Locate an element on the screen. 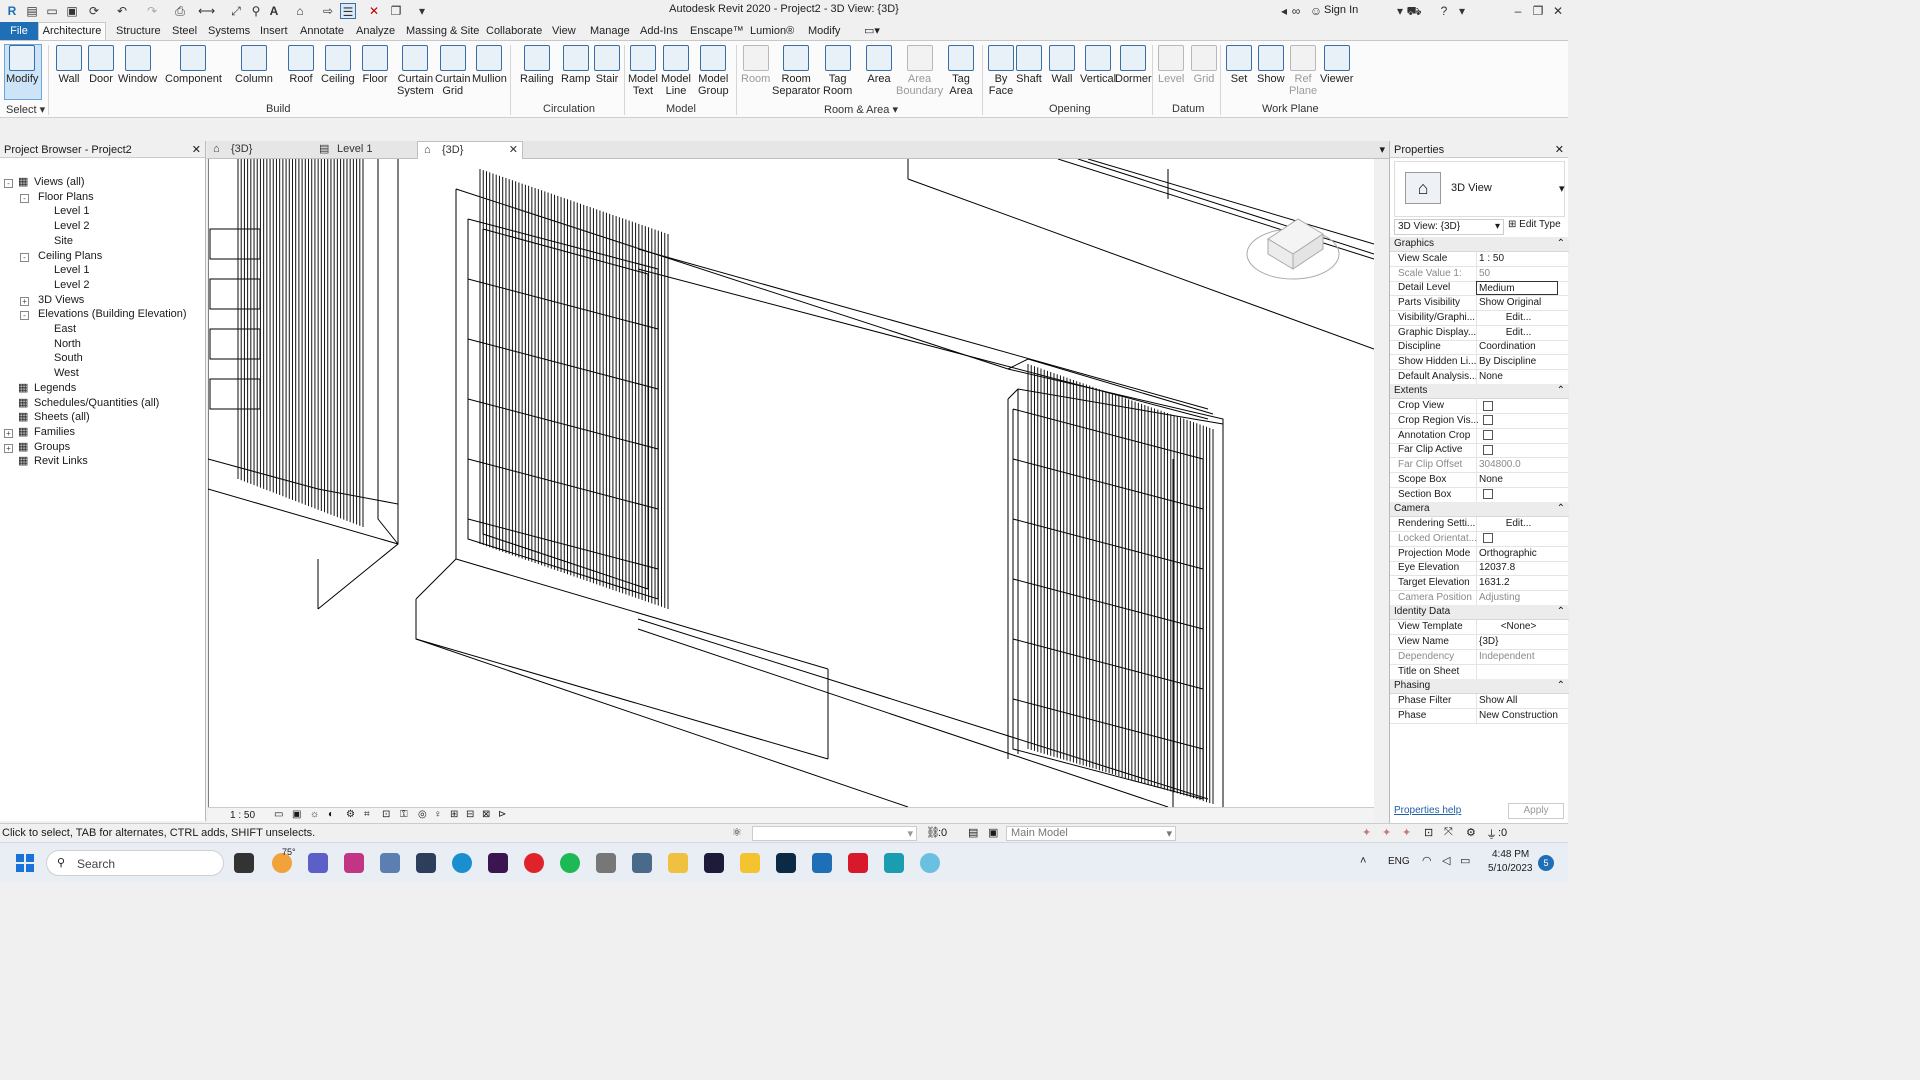 The image size is (1920, 1080). tab-3d-view-active: ⌂ {3D} ✕ is located at coordinates (470, 150).